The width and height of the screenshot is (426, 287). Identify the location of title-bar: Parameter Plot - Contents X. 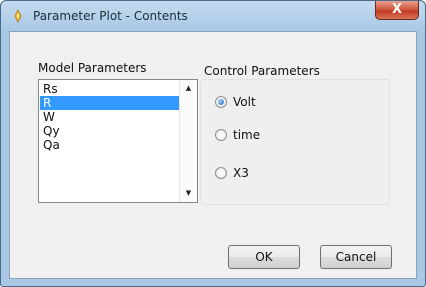
(213, 16).